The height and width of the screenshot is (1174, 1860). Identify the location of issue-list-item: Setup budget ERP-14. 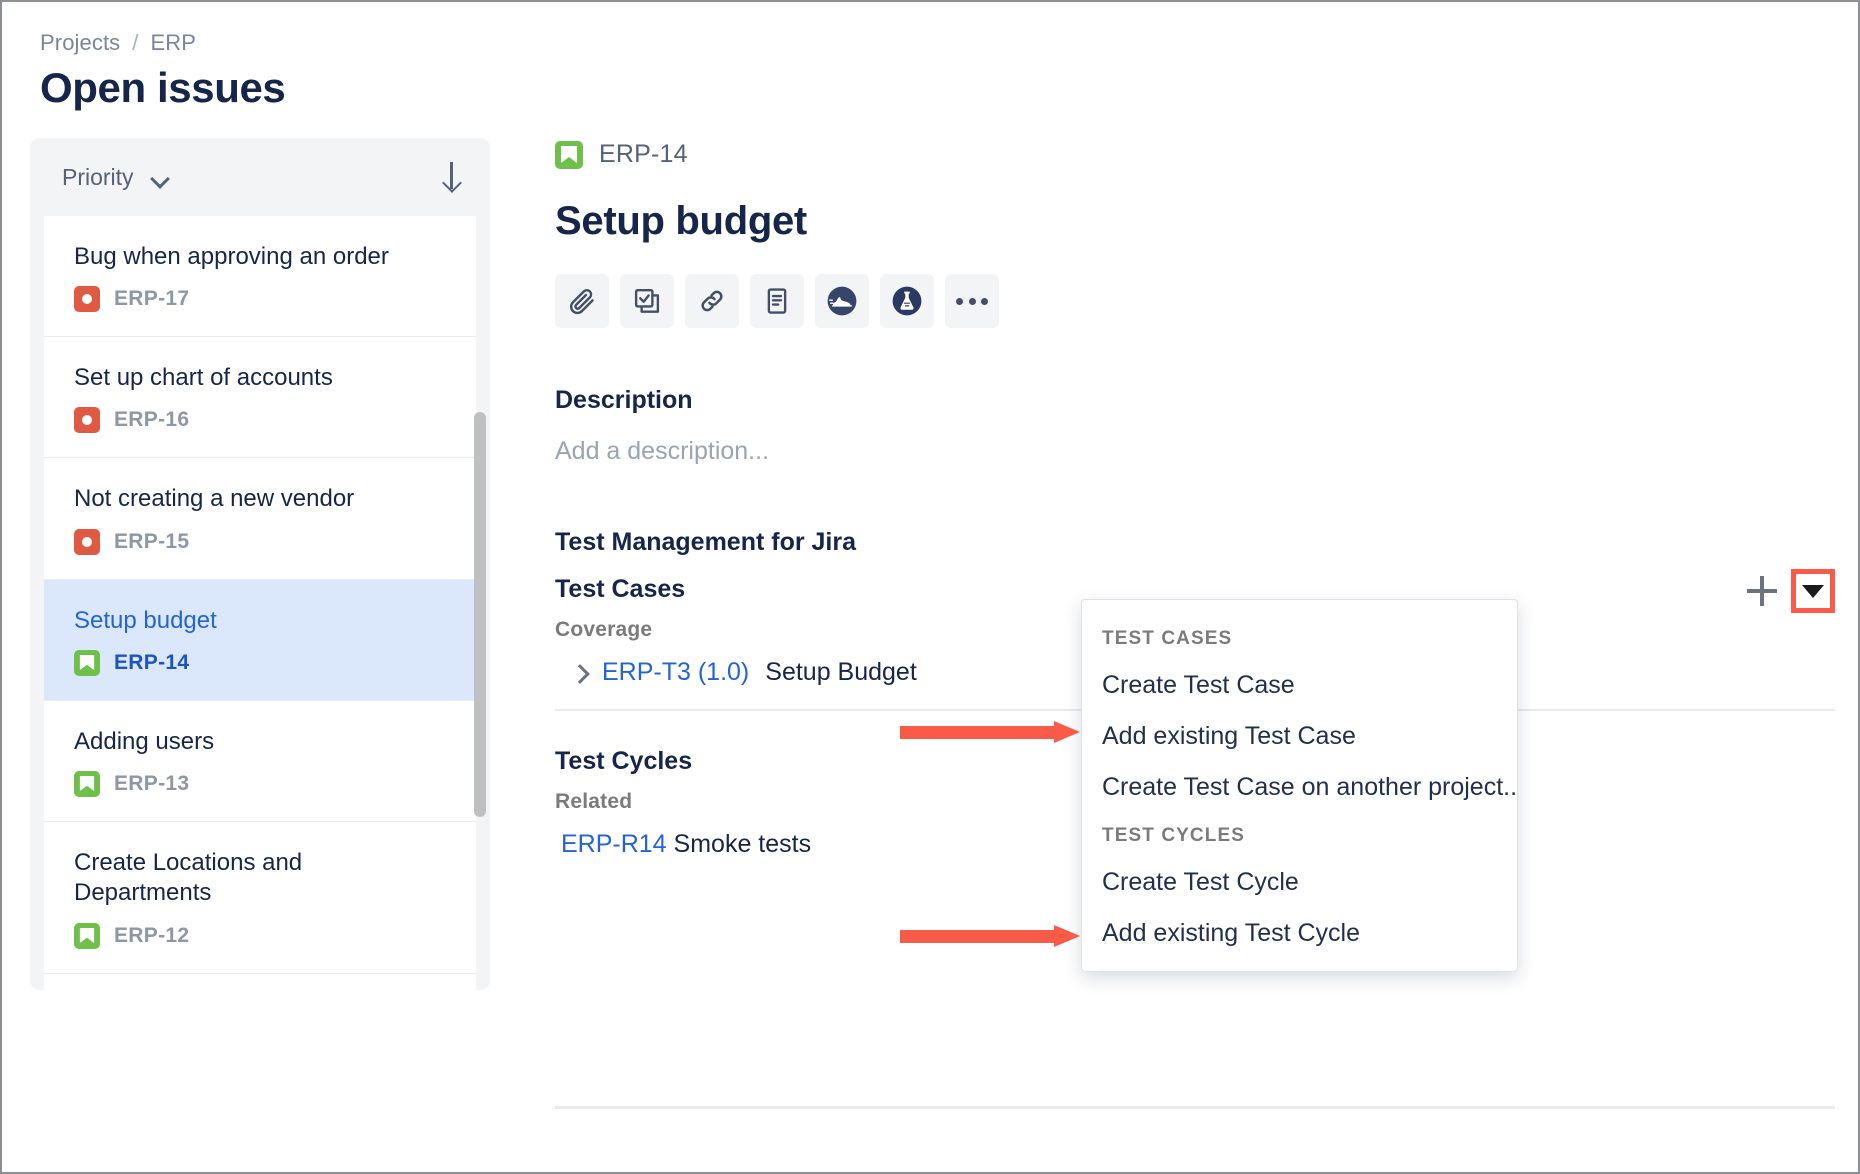
(260, 640).